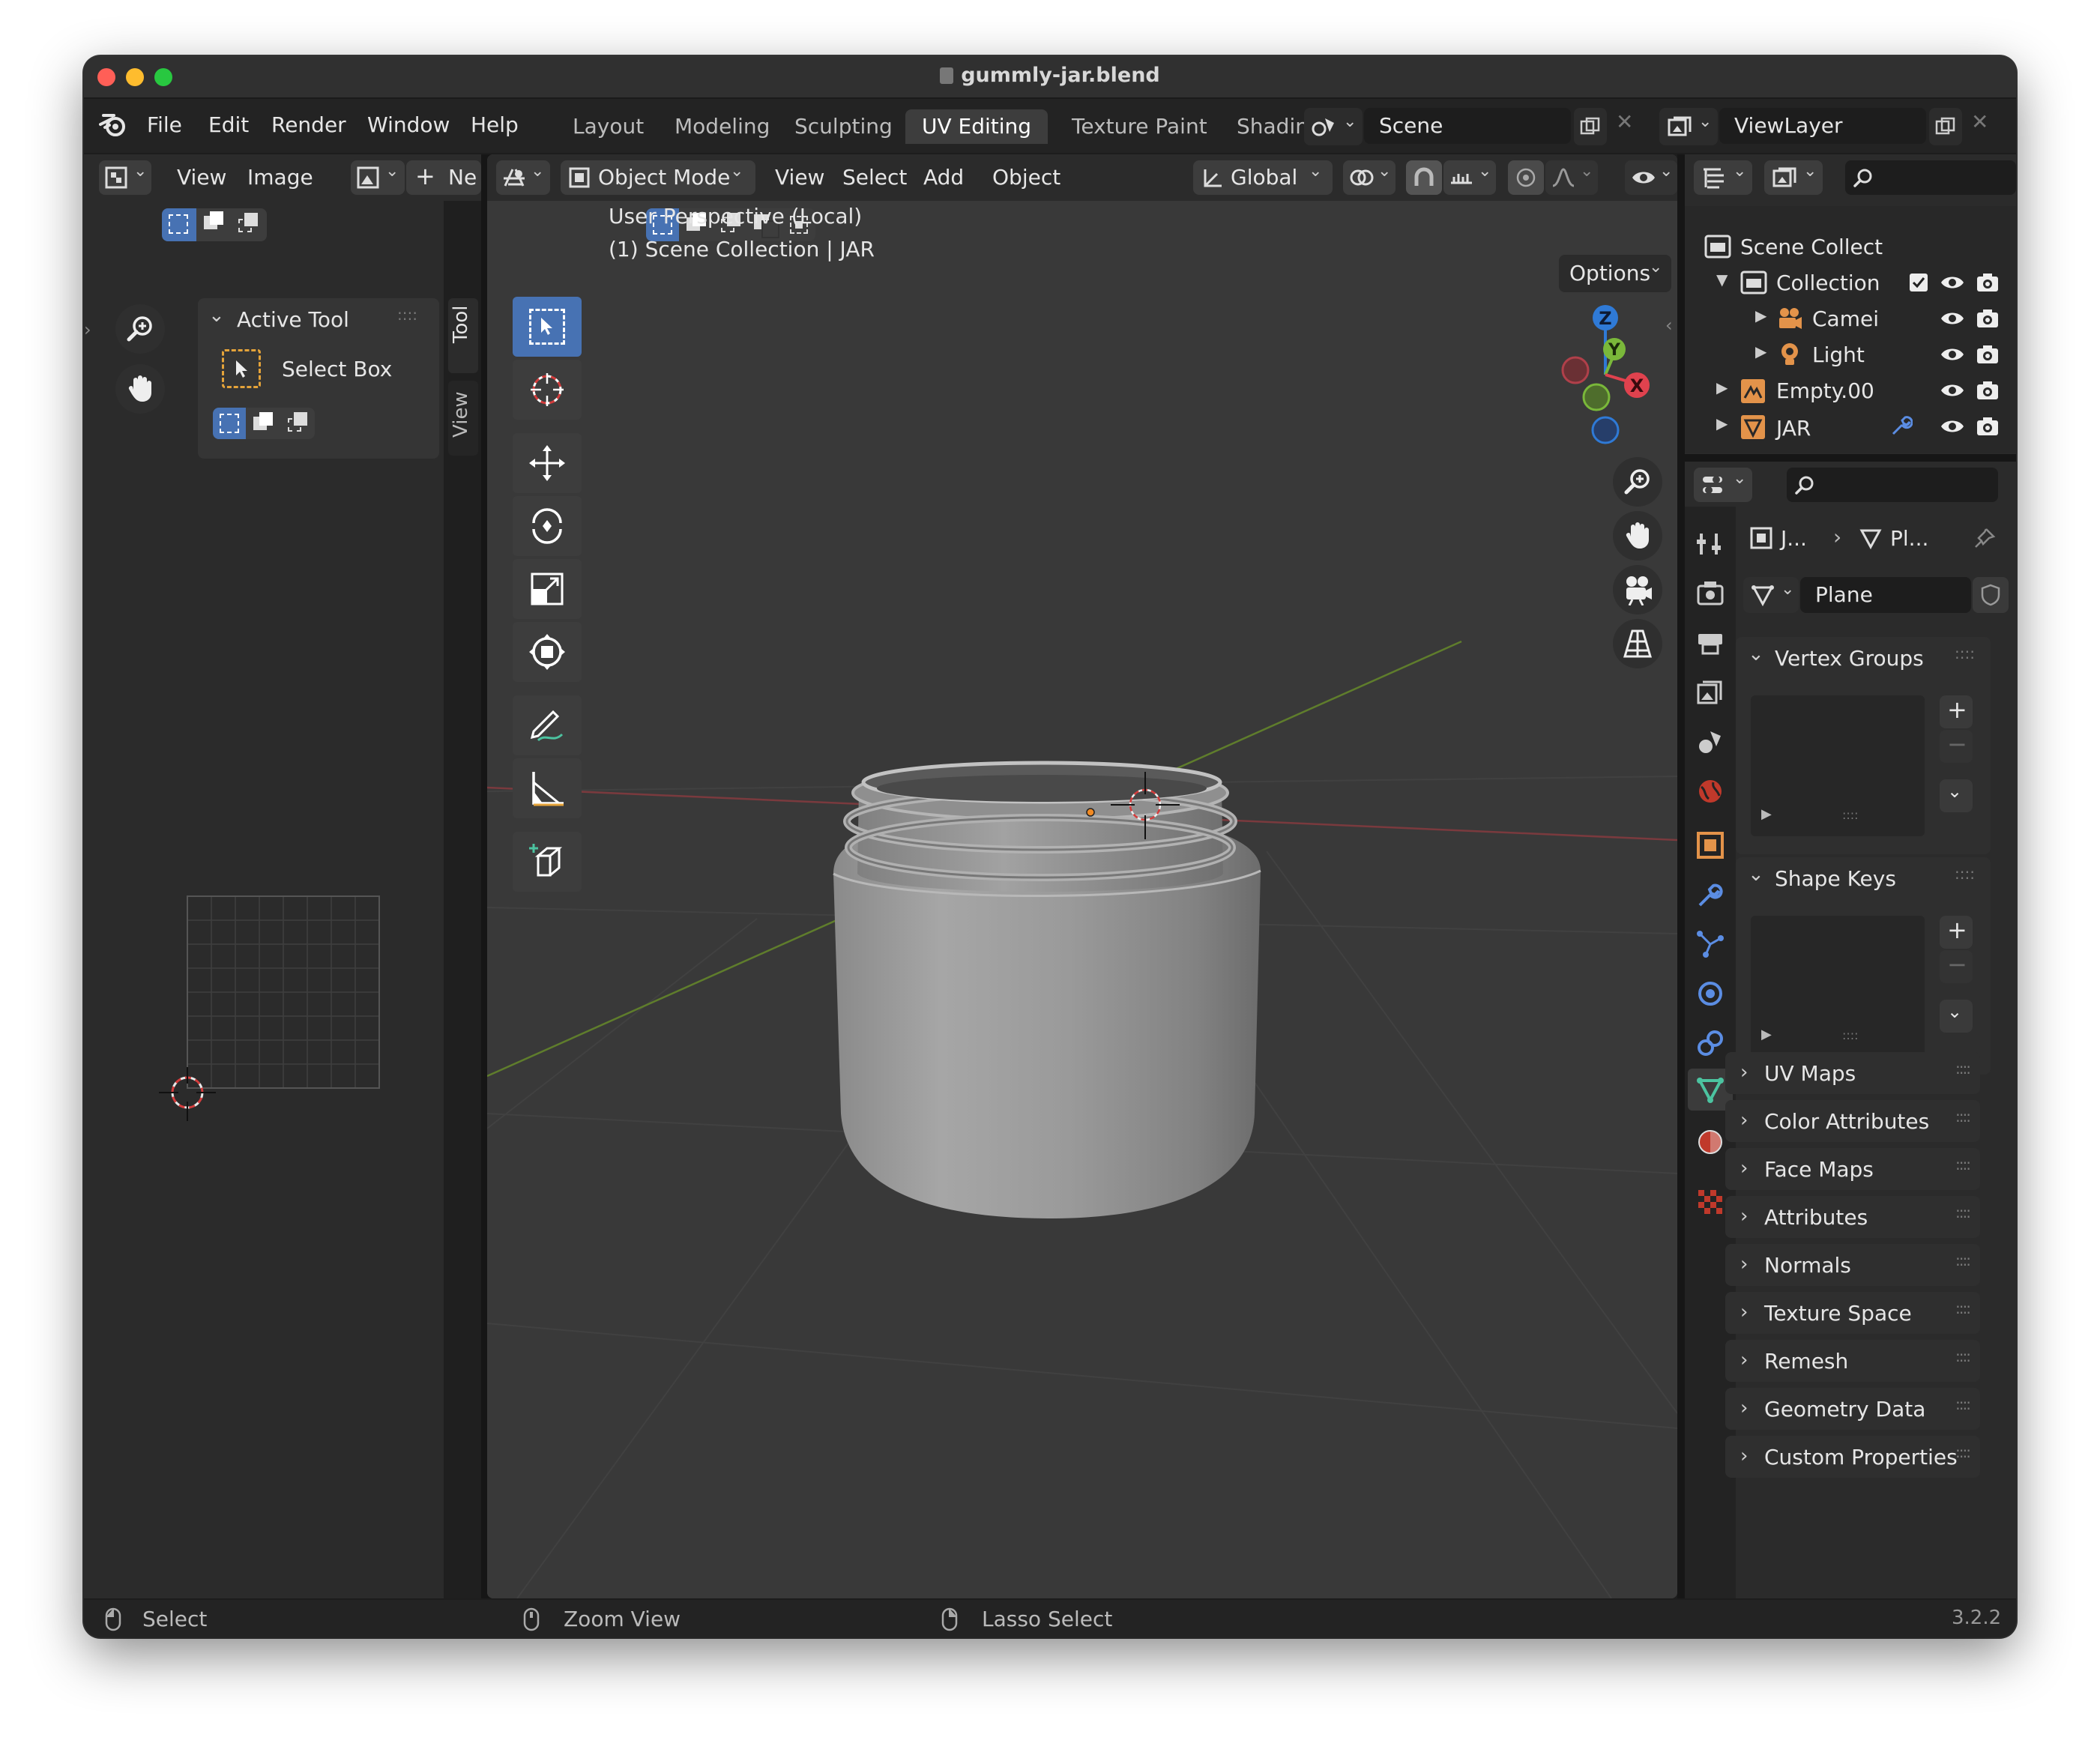 This screenshot has height=1749, width=2100. Describe the element at coordinates (1793, 177) in the screenshot. I see `display-mode-button: ⌄` at that location.